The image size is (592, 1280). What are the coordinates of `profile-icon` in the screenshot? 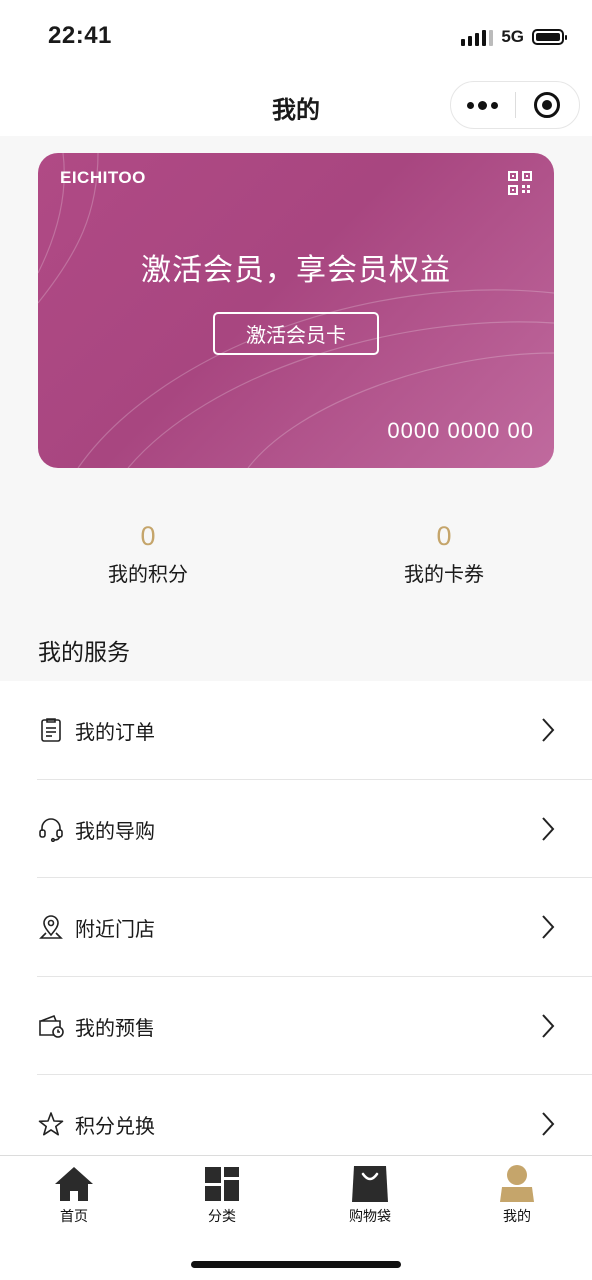 It's located at (517, 1183).